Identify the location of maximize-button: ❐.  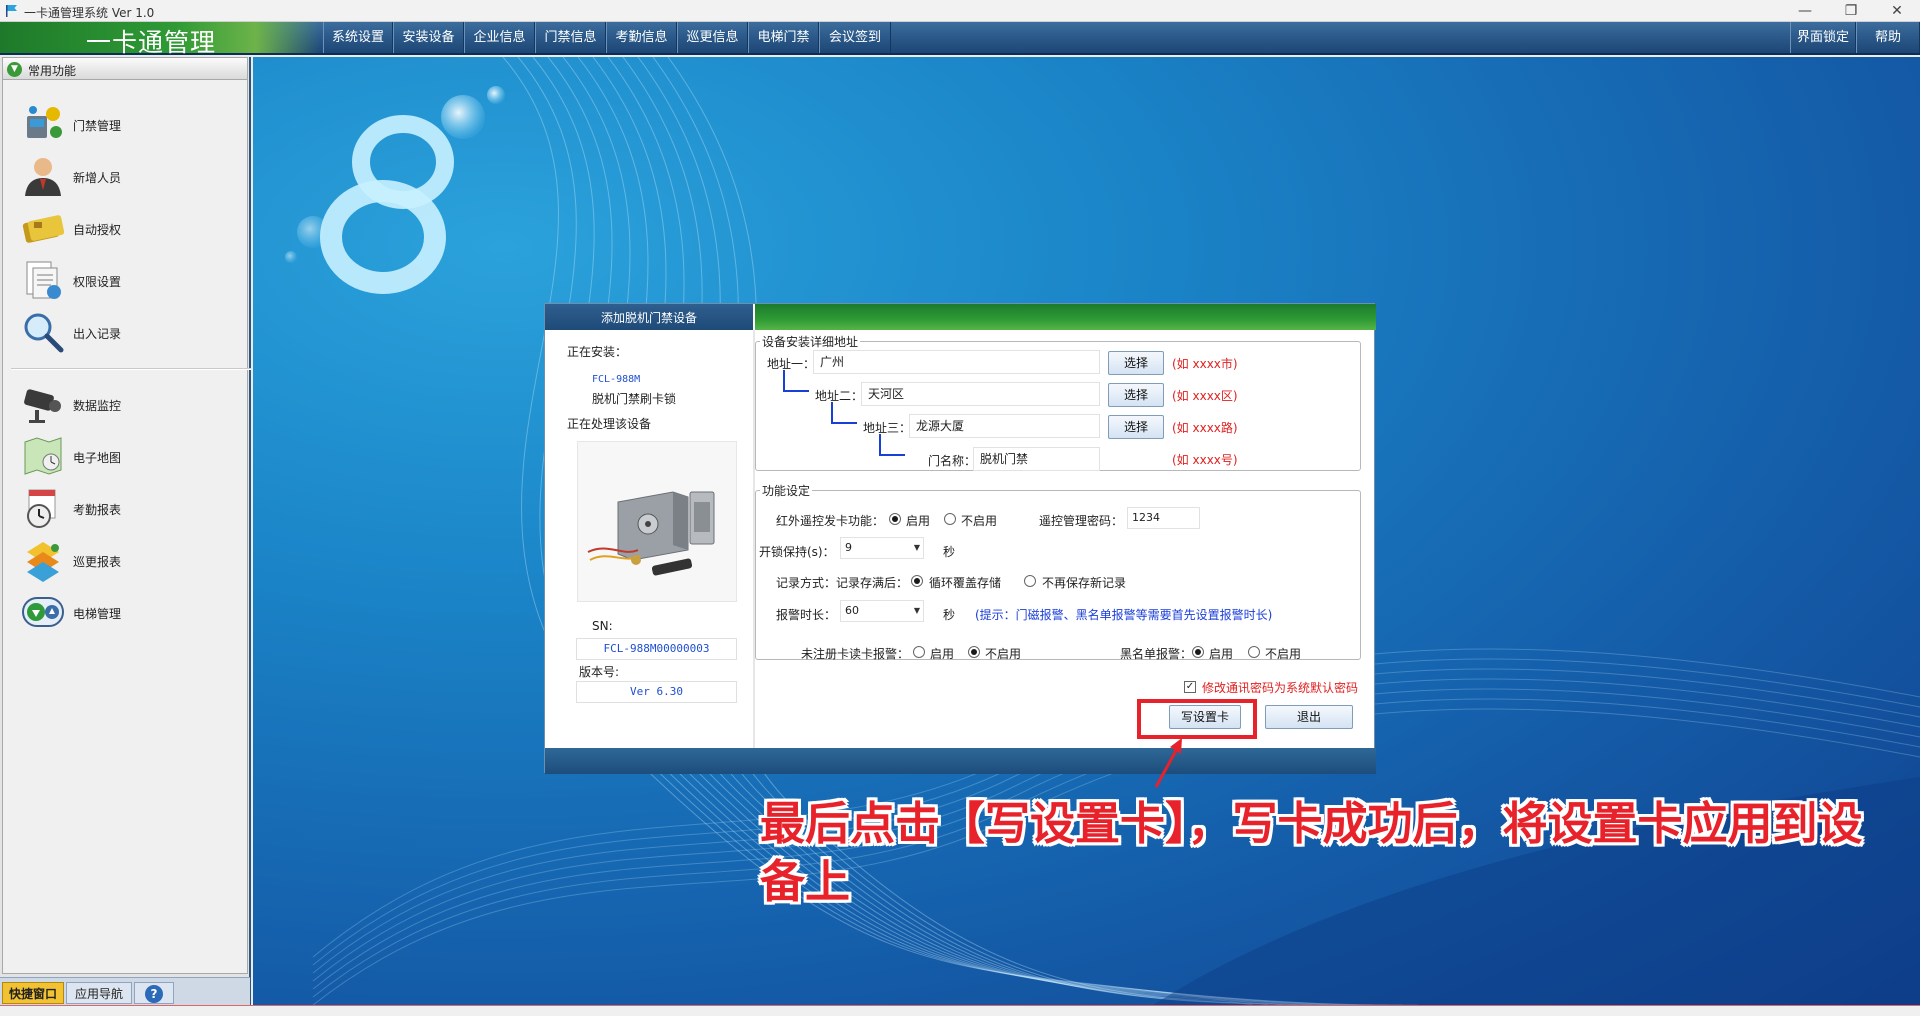
(1851, 11).